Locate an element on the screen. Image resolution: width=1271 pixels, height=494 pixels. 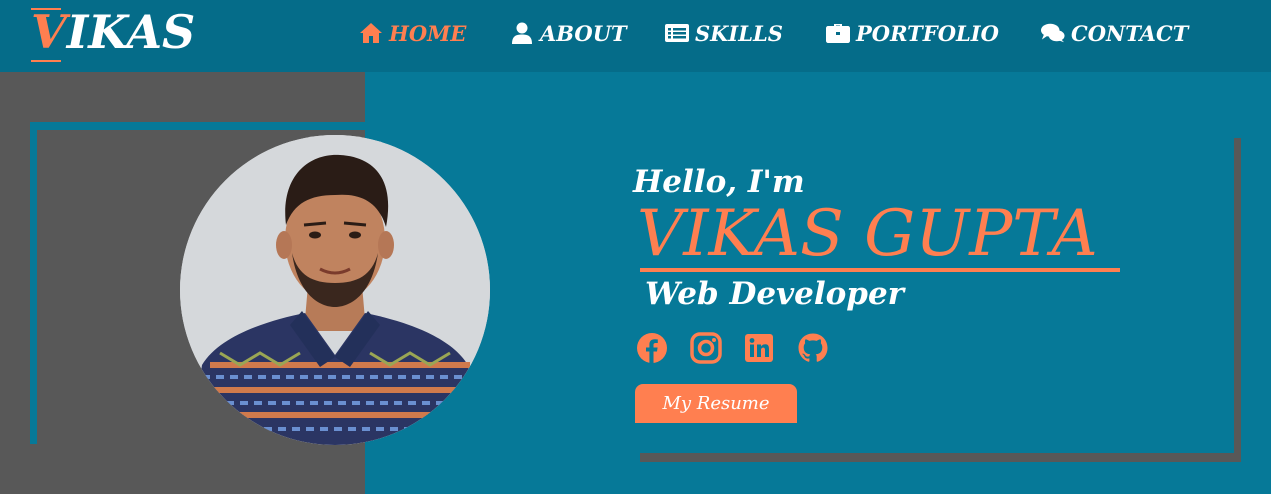
hero-name: VIKAS GUPTA is located at coordinates (867, 234).